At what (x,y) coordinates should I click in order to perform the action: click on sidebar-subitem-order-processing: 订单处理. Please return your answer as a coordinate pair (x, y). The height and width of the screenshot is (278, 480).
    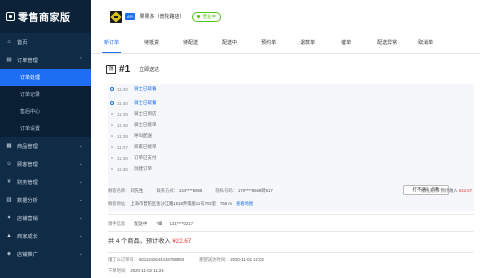
    Looking at the image, I should click on (45, 77).